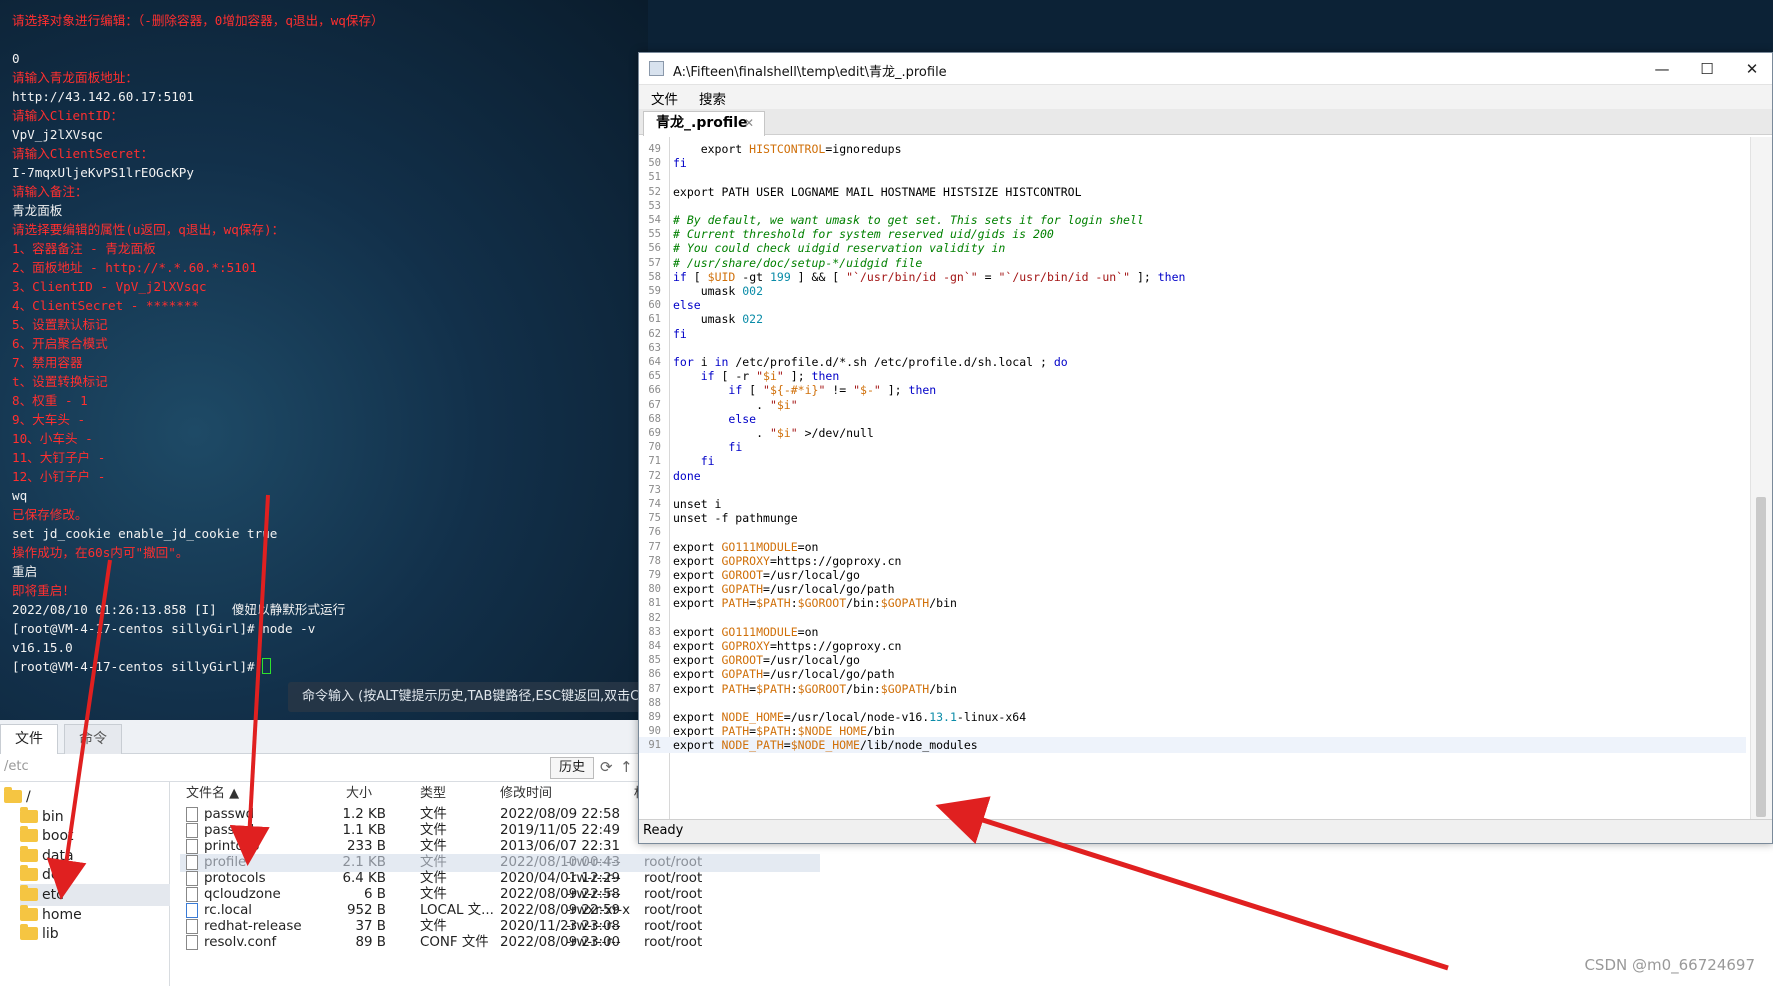 The height and width of the screenshot is (986, 1773). Describe the element at coordinates (79, 729) in the screenshot. I see `arrow-to-etc` at that location.